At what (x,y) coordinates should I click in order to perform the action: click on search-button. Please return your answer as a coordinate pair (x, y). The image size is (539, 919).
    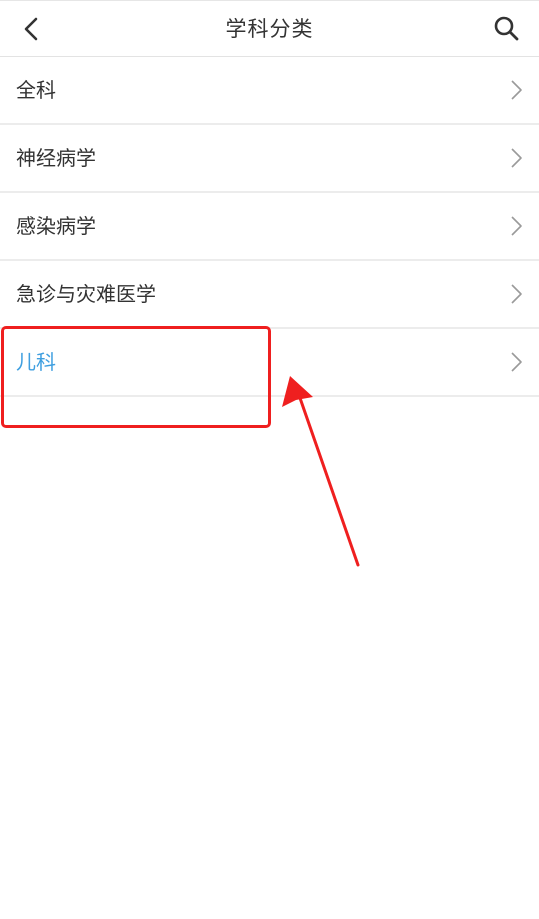
    Looking at the image, I should click on (507, 29).